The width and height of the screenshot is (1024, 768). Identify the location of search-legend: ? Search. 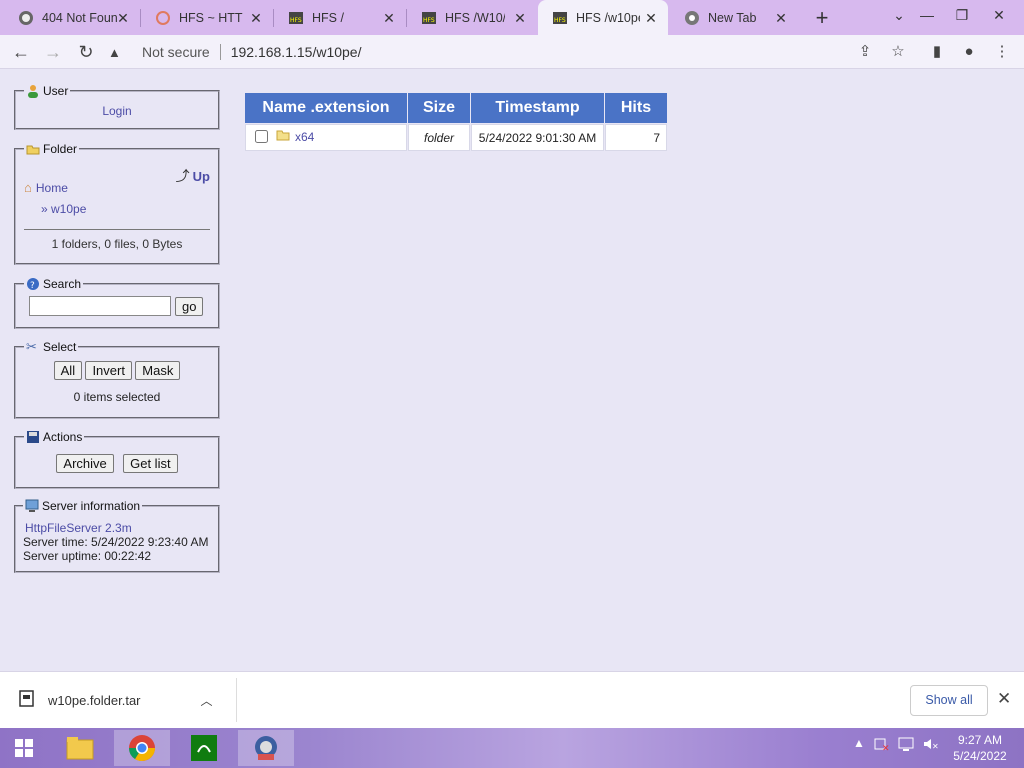
(53, 284).